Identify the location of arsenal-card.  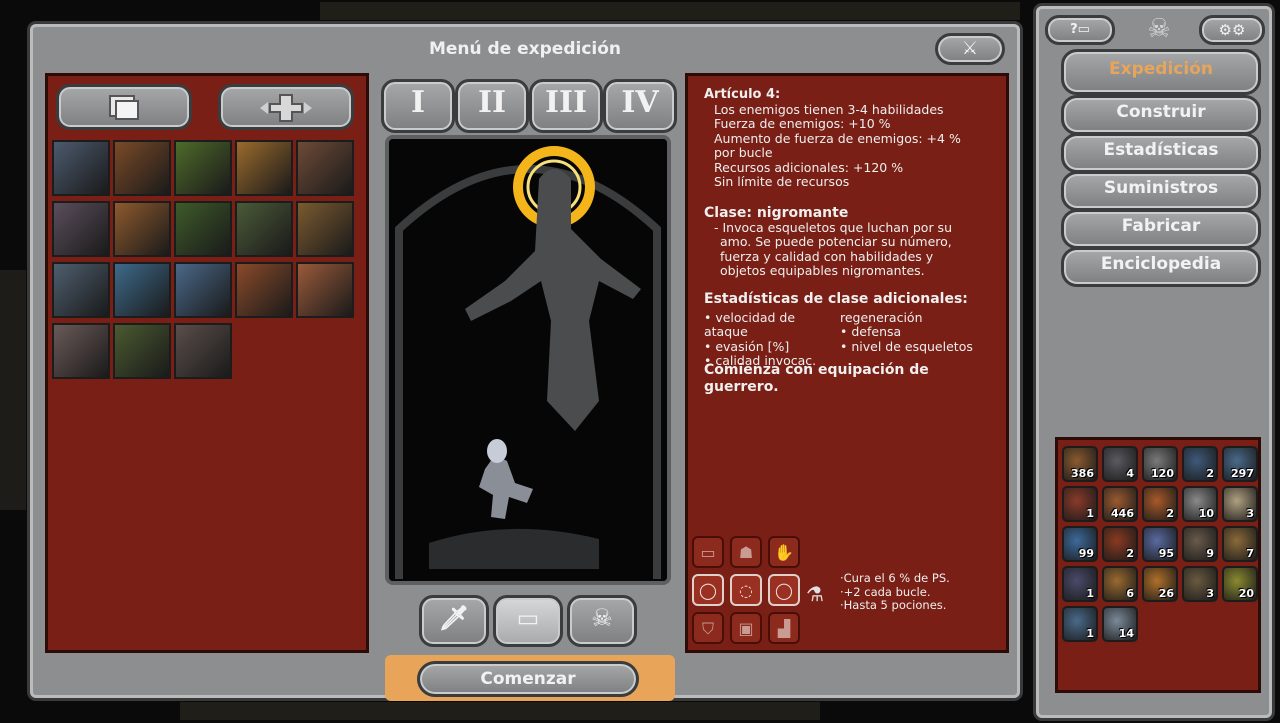
(203, 351).